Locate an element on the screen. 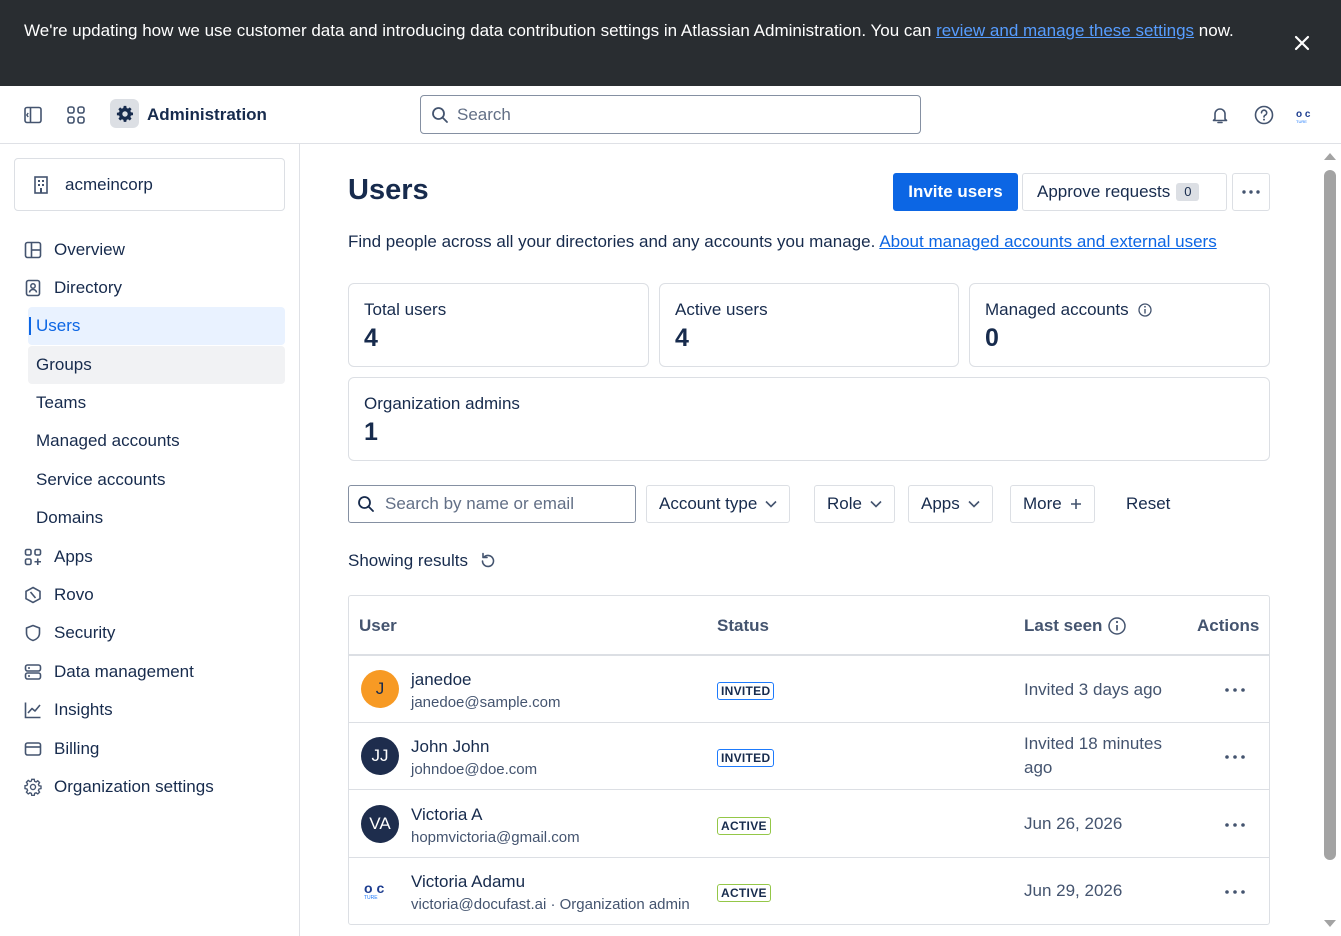  sidebar-item-users: Users is located at coordinates (156, 326).